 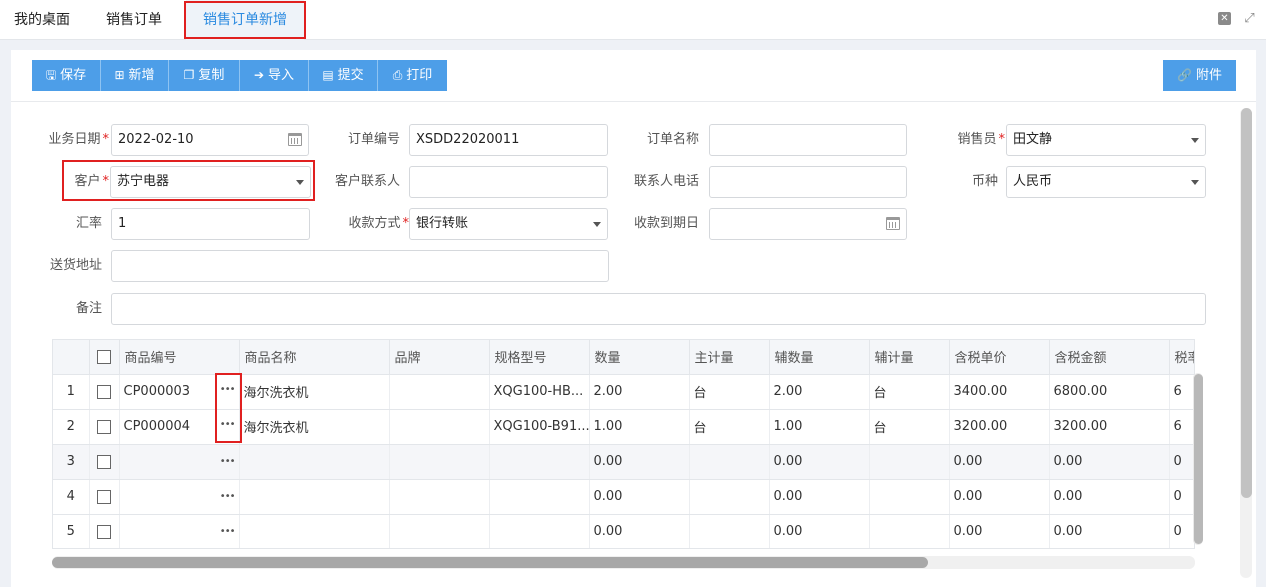 I want to click on col-header: 辅计量, so click(x=909, y=357).